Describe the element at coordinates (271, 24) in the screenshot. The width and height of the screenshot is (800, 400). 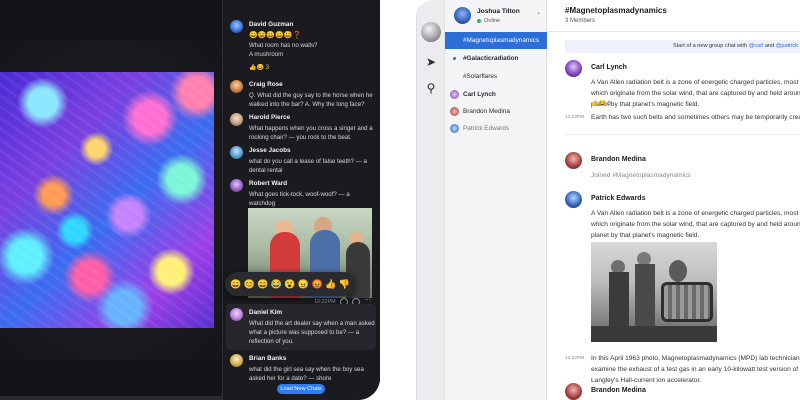
I see `message-author: David Guzman` at that location.